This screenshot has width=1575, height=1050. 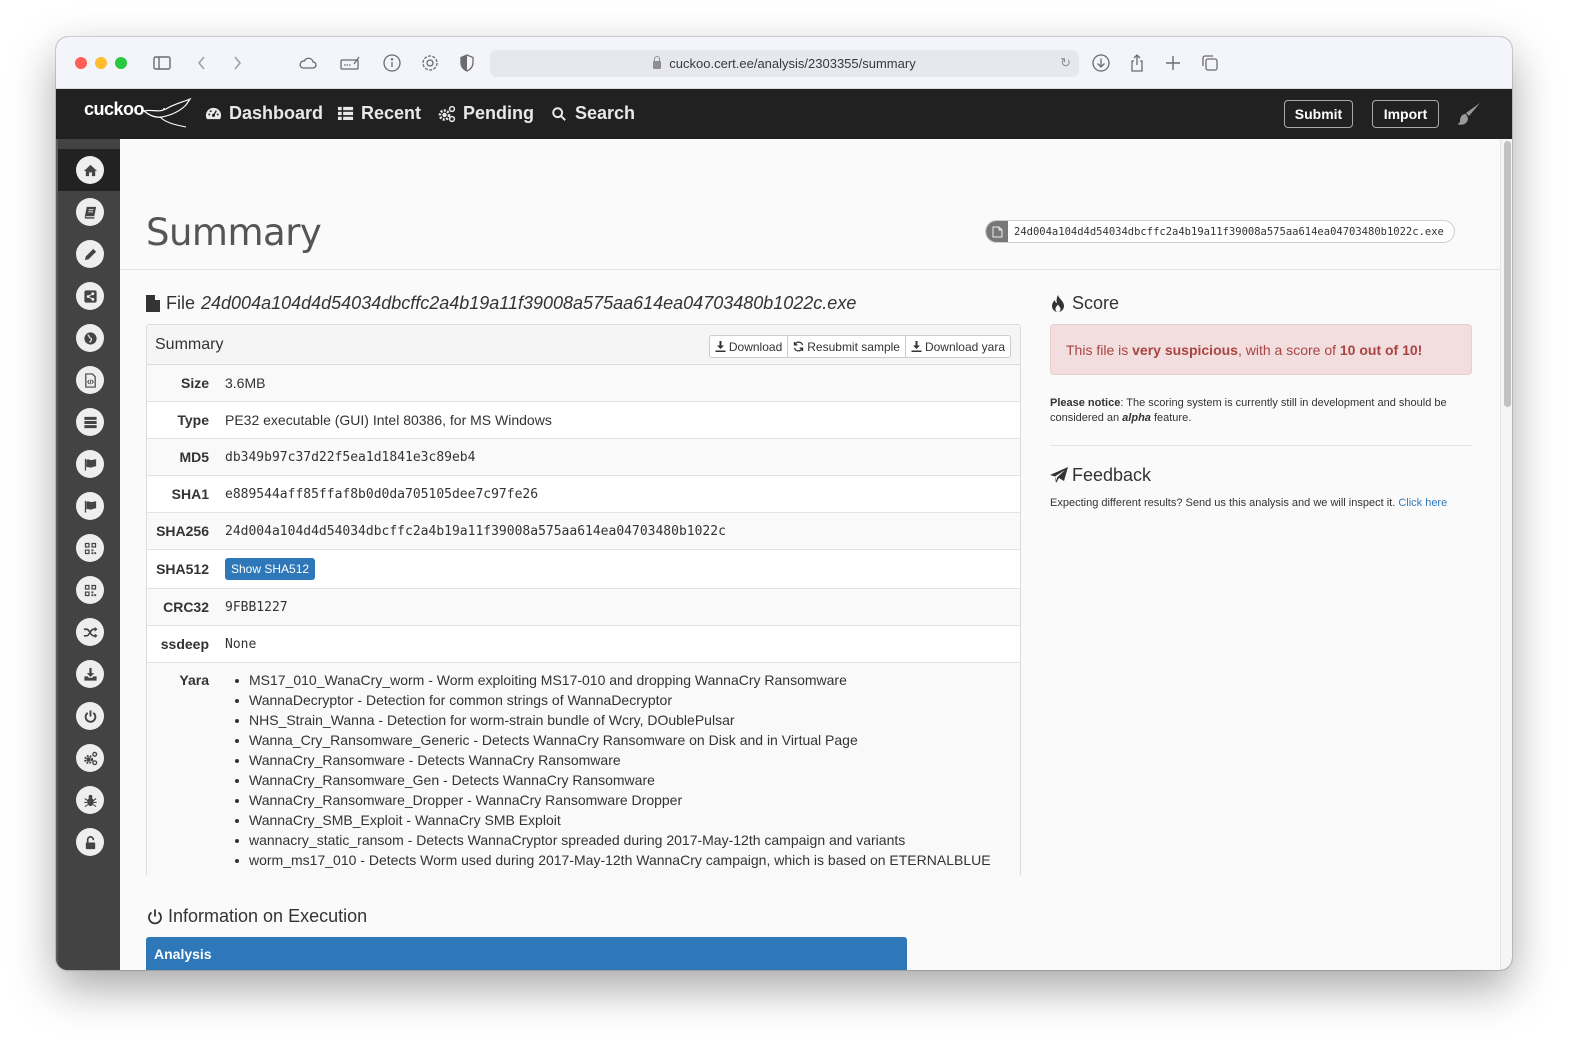 I want to click on sidebar-item-debug, so click(x=90, y=800).